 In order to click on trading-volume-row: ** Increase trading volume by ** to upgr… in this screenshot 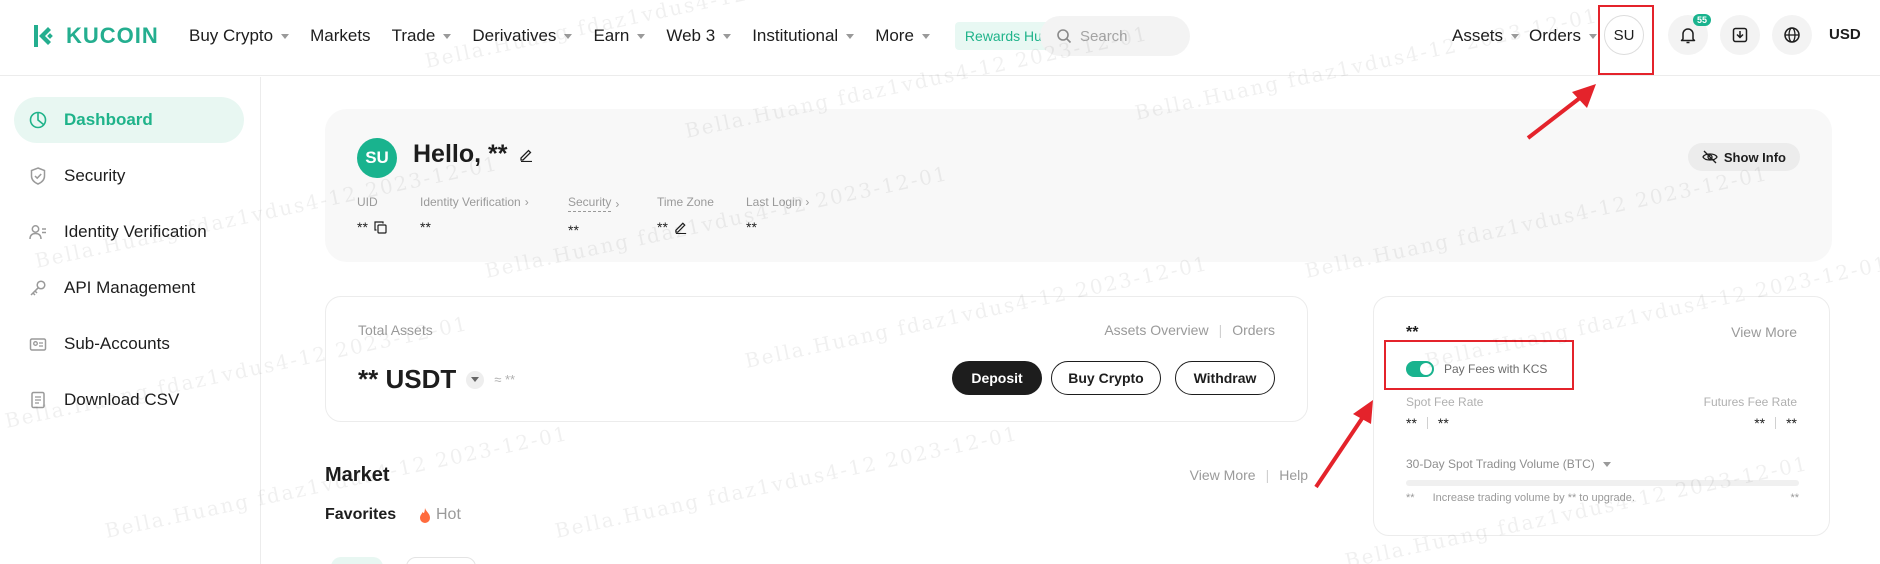, I will do `click(1602, 498)`.